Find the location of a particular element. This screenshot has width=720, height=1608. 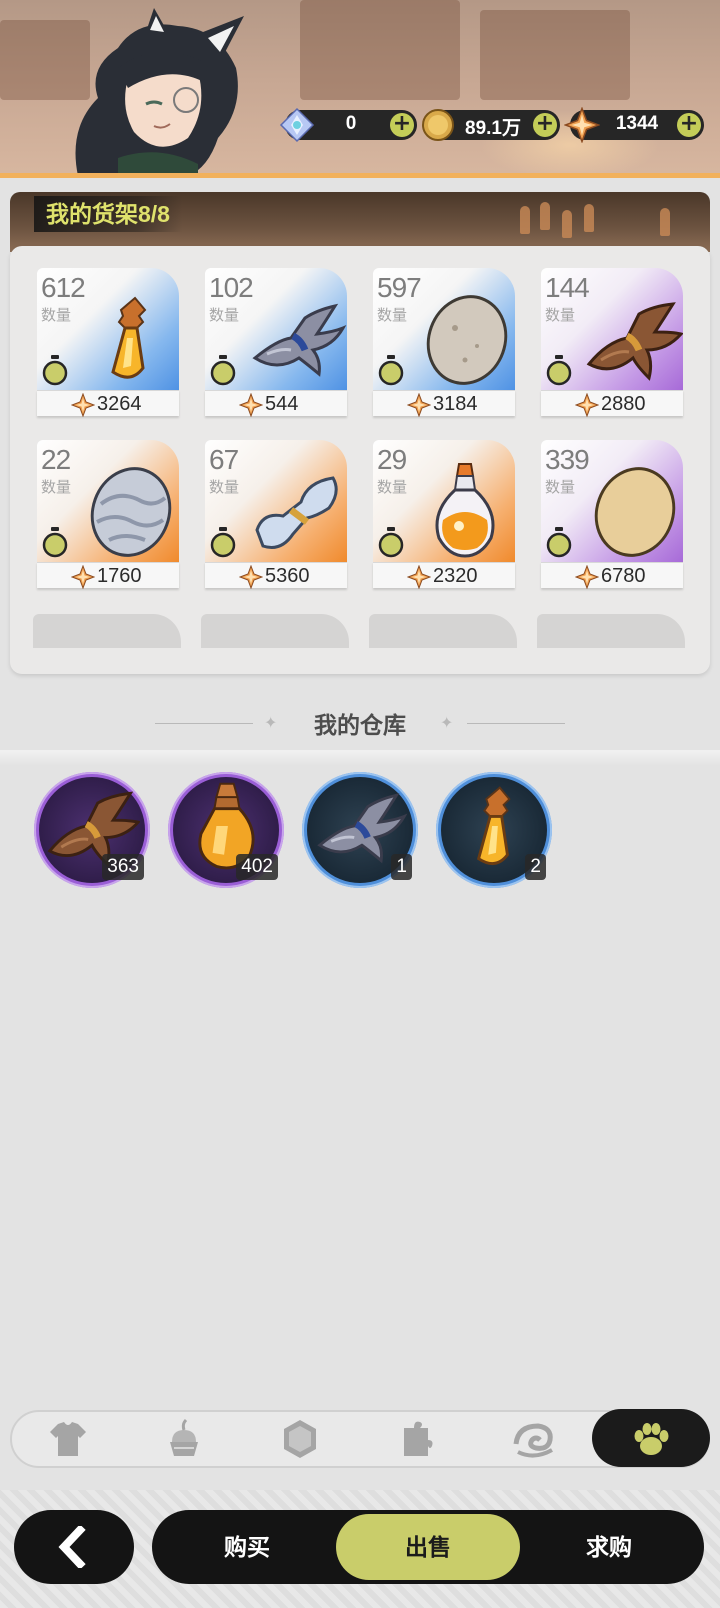

potion-bottle-icon is located at coordinates (129, 338).